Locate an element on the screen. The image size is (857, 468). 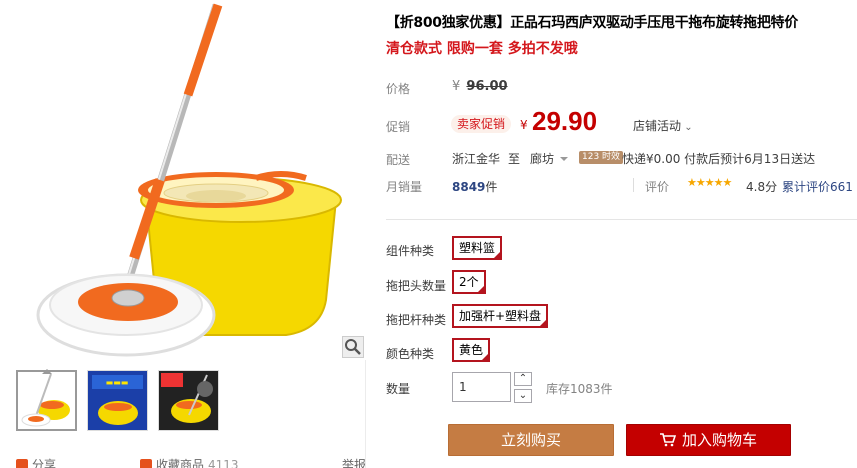
thumbnail-image: ▬▬▬ is located at coordinates (117, 400).